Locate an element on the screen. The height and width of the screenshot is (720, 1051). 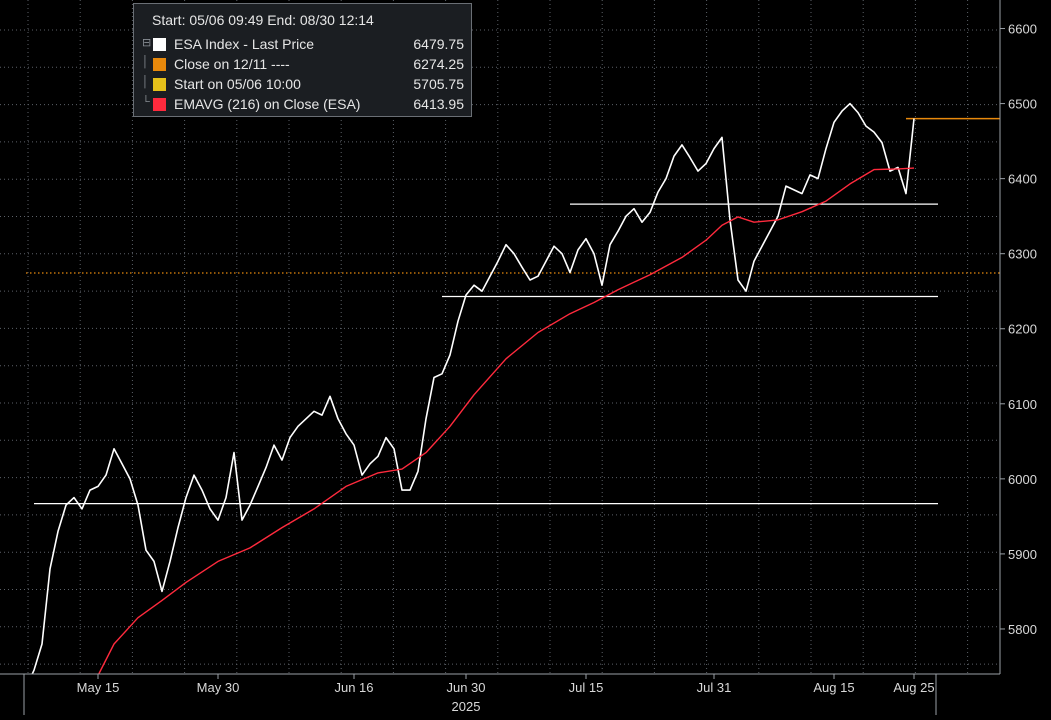
legend-entry-emavg: └ EMAVG (216) on Close (ESA) 6413.95 is located at coordinates (303, 105).